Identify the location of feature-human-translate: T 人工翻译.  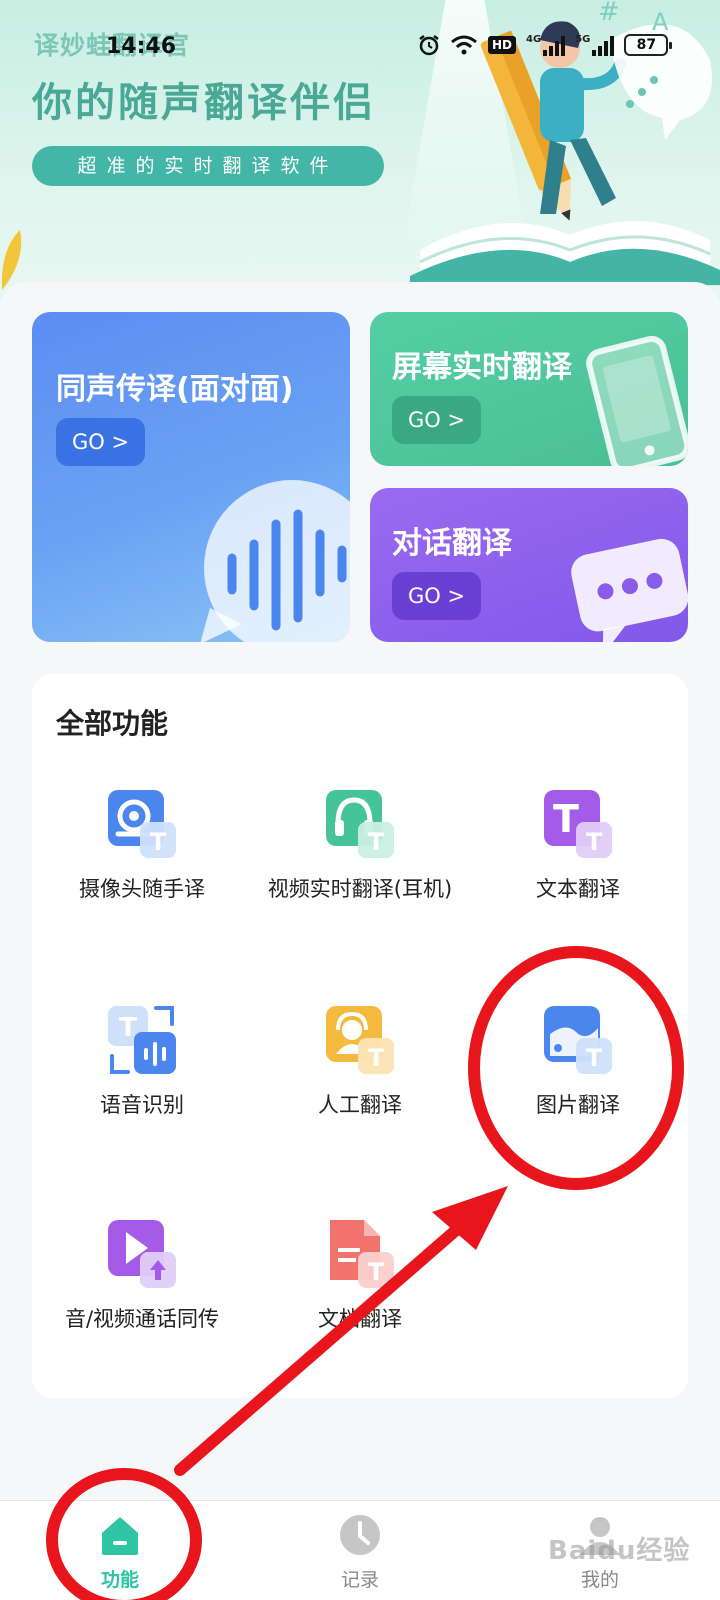
(360, 1061).